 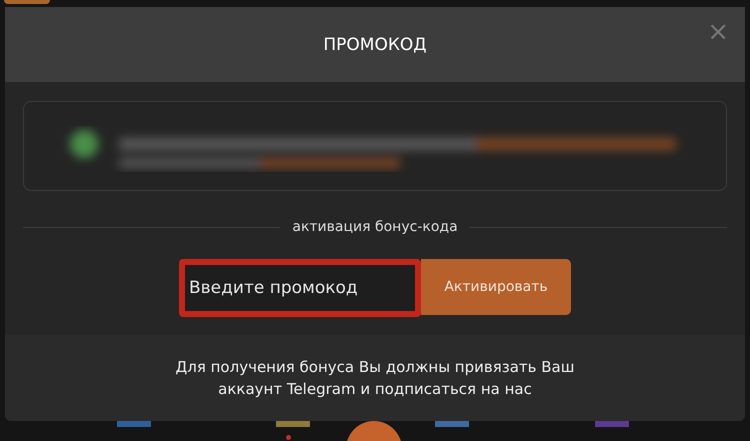 I want to click on section-label: активация бонус-кода, so click(x=375, y=227).